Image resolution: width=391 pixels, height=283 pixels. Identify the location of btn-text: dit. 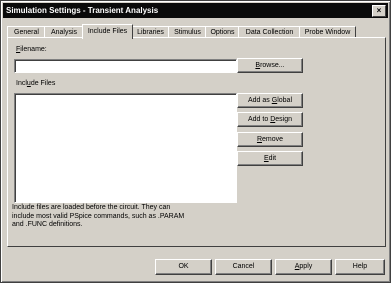
(272, 158).